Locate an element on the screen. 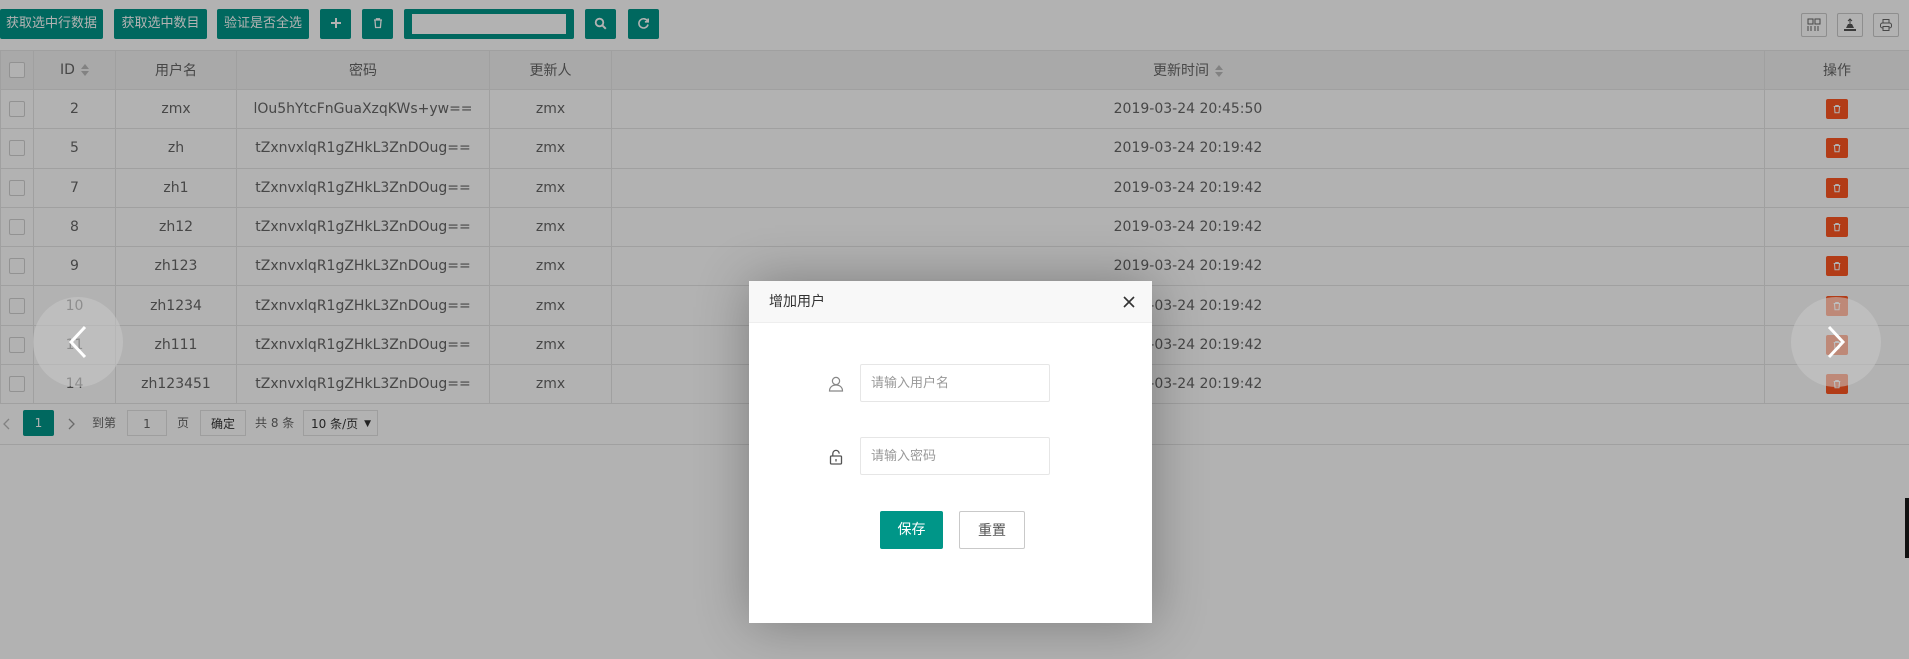 The height and width of the screenshot is (659, 1909). scrollbar-marker is located at coordinates (1907, 528).